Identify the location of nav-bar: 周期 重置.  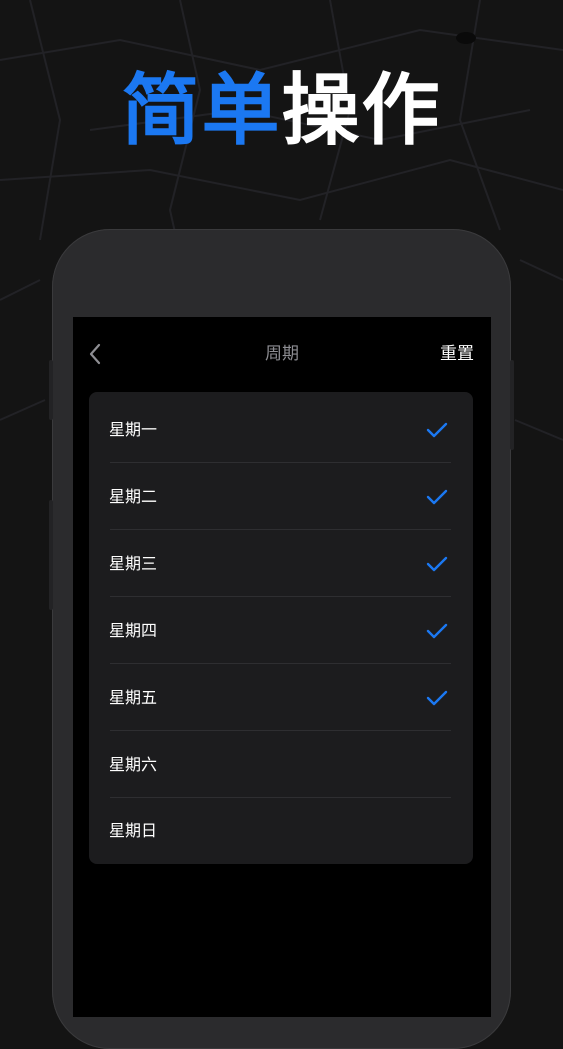
(282, 354).